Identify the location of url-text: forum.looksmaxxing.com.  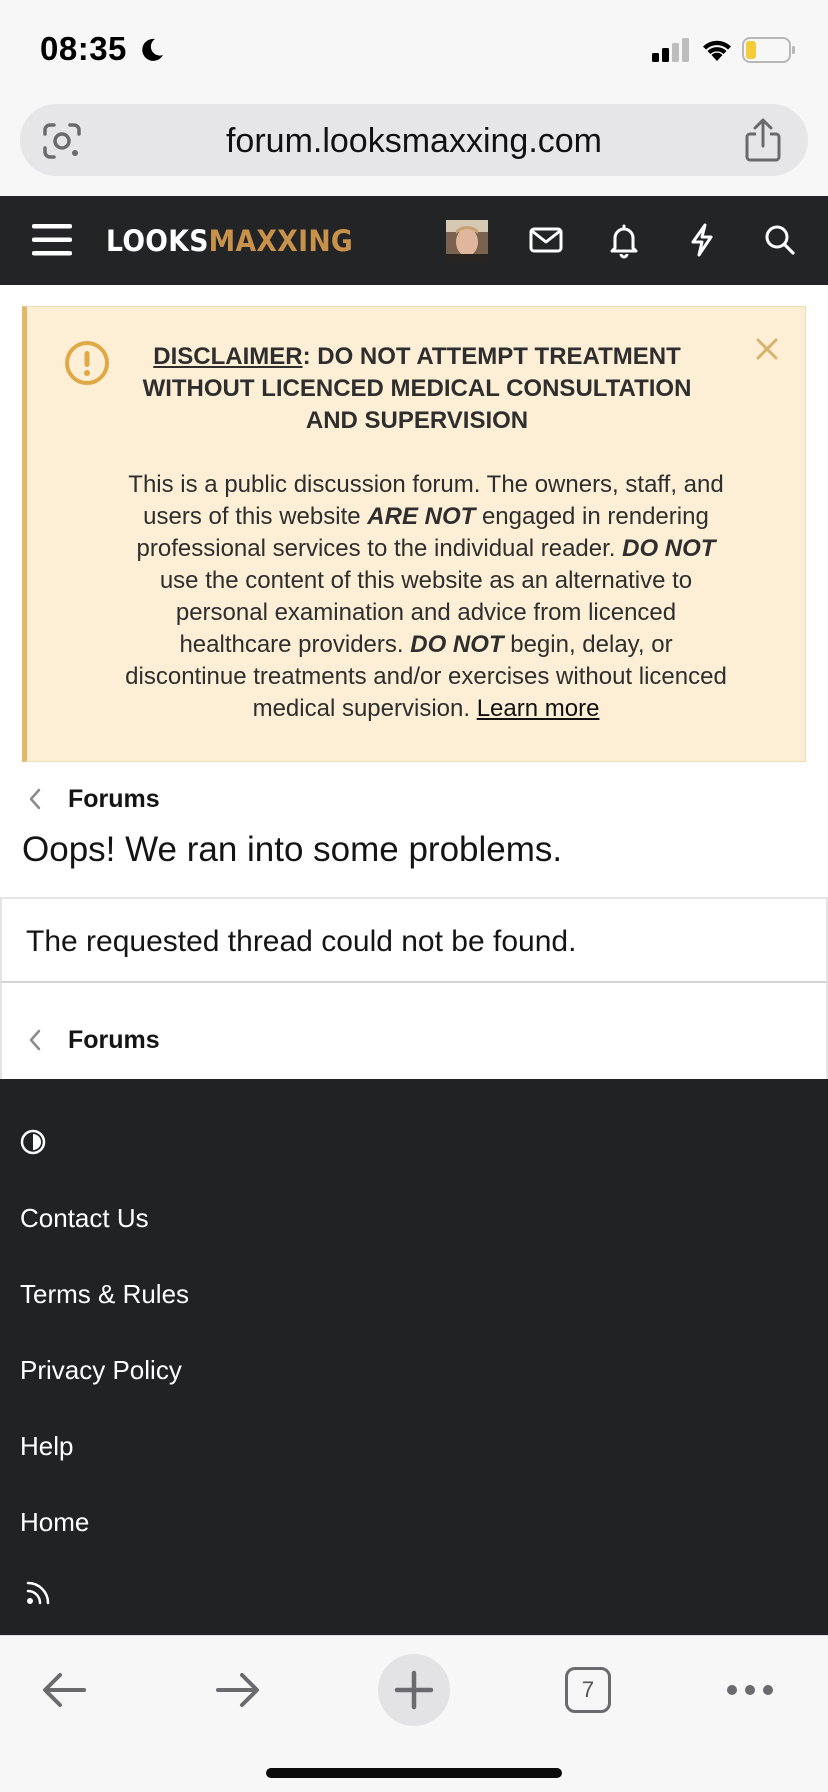
(414, 141).